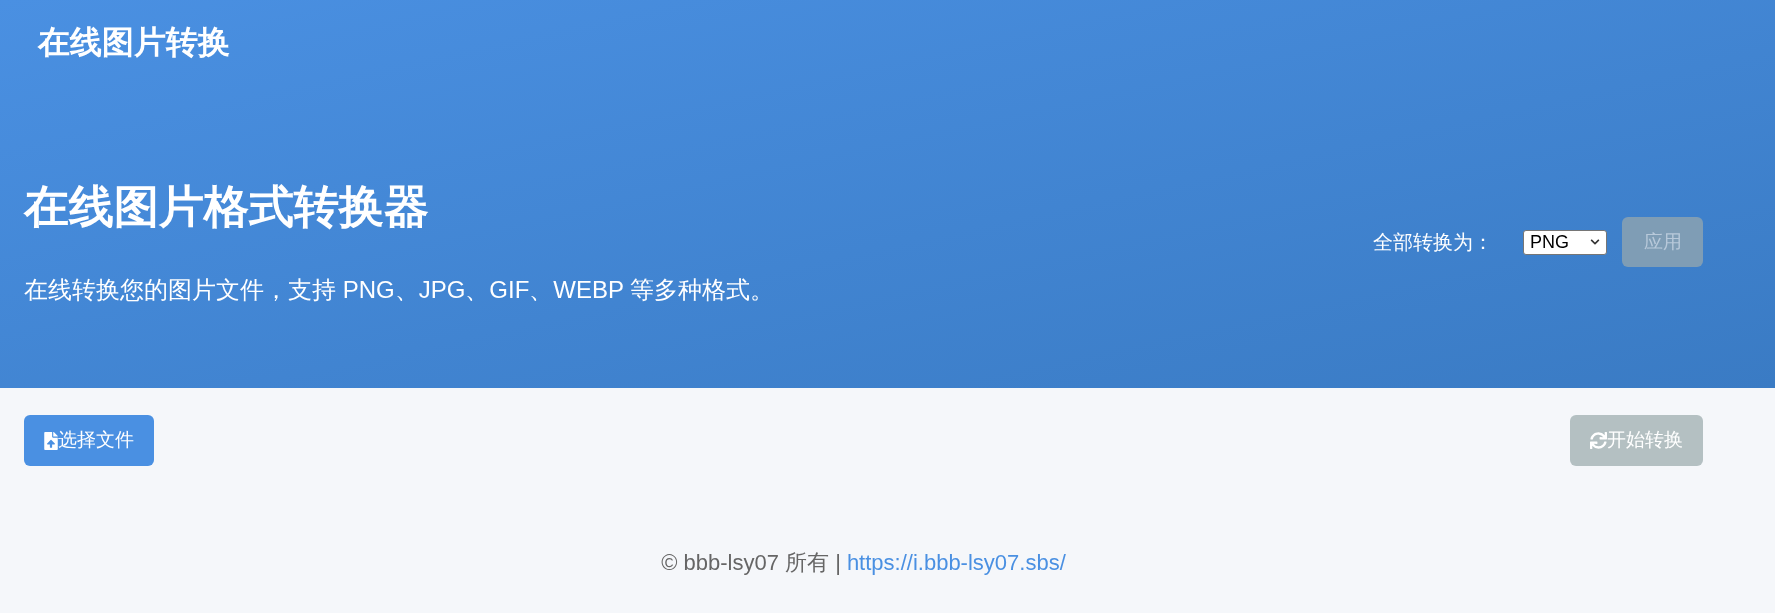  I want to click on choose-file-button: 选择文件, so click(89, 440).